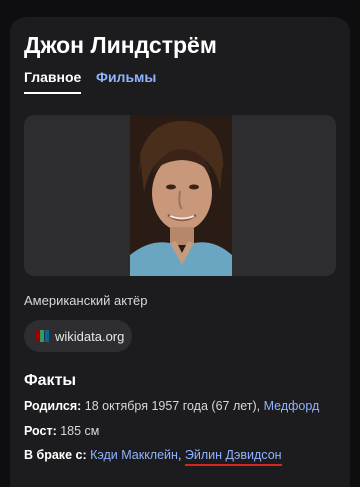 The width and height of the screenshot is (360, 487). I want to click on birthplace-link: Медфорд, so click(292, 406).